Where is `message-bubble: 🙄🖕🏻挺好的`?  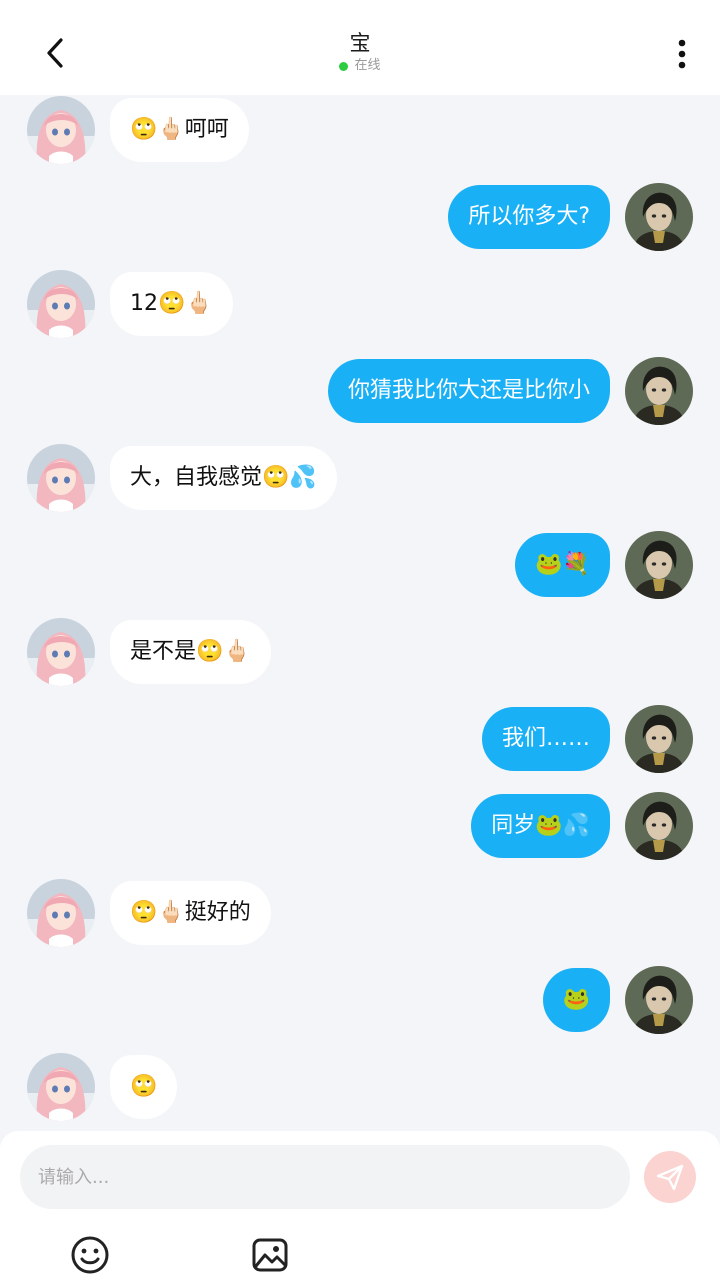
message-bubble: 🙄🖕🏻挺好的 is located at coordinates (190, 913).